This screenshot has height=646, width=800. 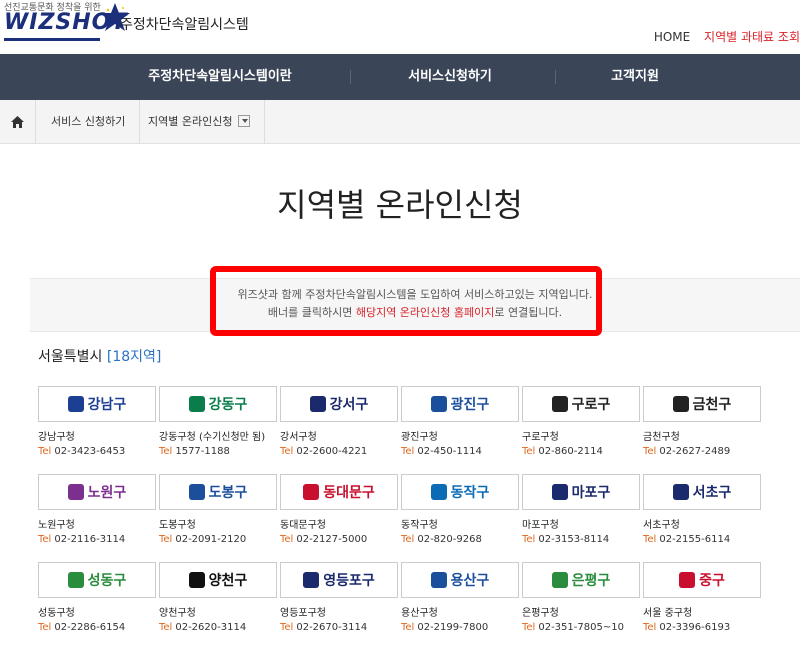 What do you see at coordinates (591, 405) in the screenshot?
I see `district-banner-label: 구로구` at bounding box center [591, 405].